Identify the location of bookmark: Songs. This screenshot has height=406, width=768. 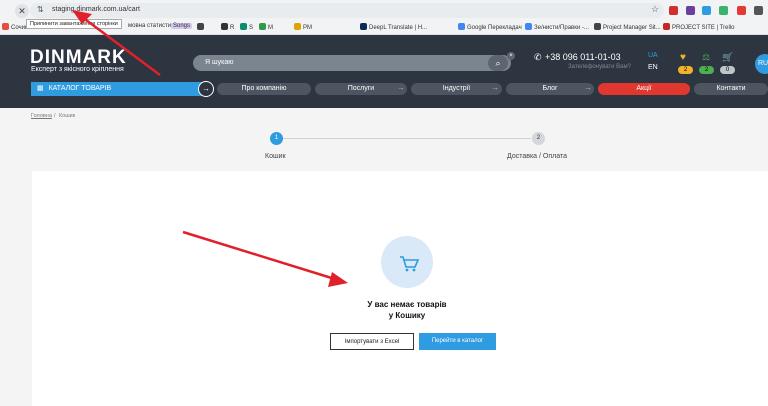
(182, 26).